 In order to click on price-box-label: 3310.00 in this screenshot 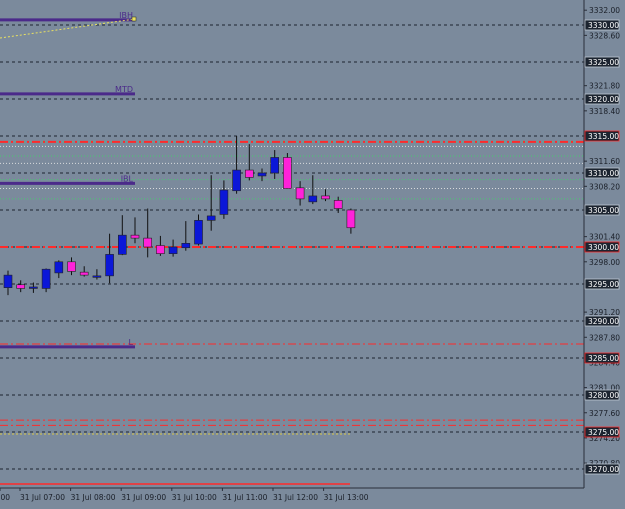, I will do `click(603, 173)`.